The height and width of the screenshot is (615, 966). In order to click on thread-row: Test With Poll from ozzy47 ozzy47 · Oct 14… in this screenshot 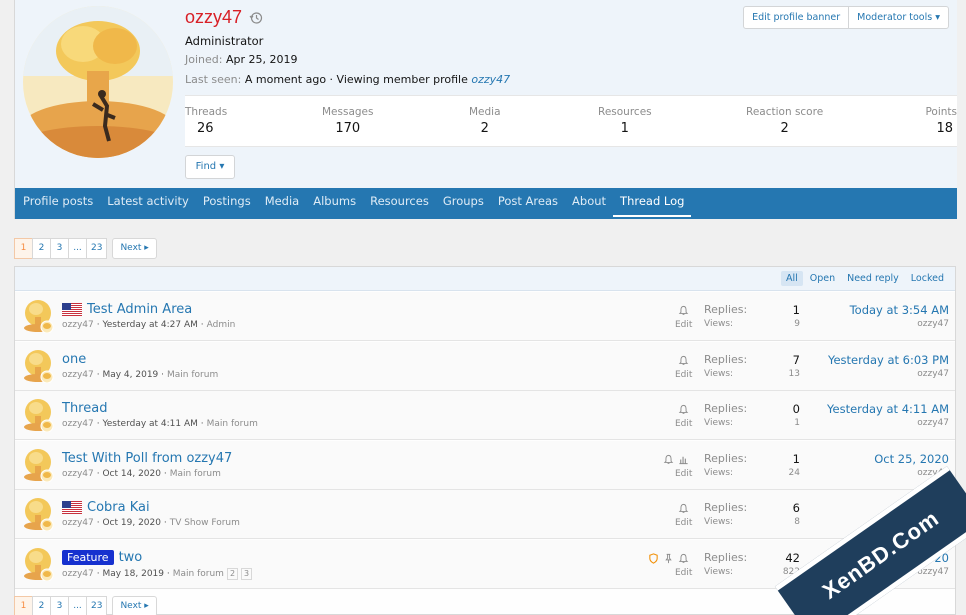, I will do `click(485, 465)`.